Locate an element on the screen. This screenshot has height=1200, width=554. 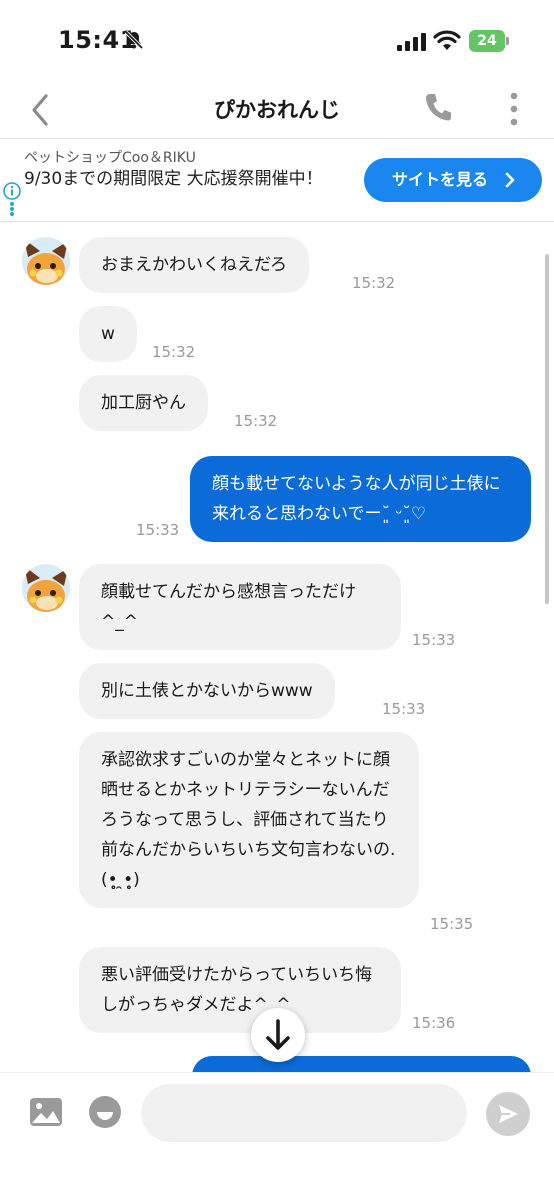
arrow-down-icon is located at coordinates (278, 1034).